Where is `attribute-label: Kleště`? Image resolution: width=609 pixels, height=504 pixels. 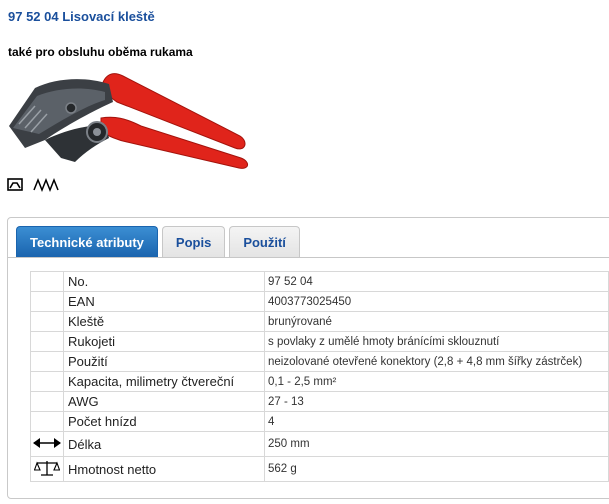
attribute-label: Kleště is located at coordinates (164, 321).